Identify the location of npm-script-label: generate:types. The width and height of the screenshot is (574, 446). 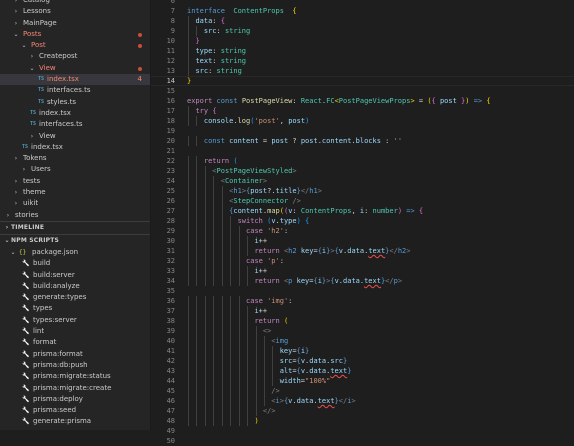
(60, 297).